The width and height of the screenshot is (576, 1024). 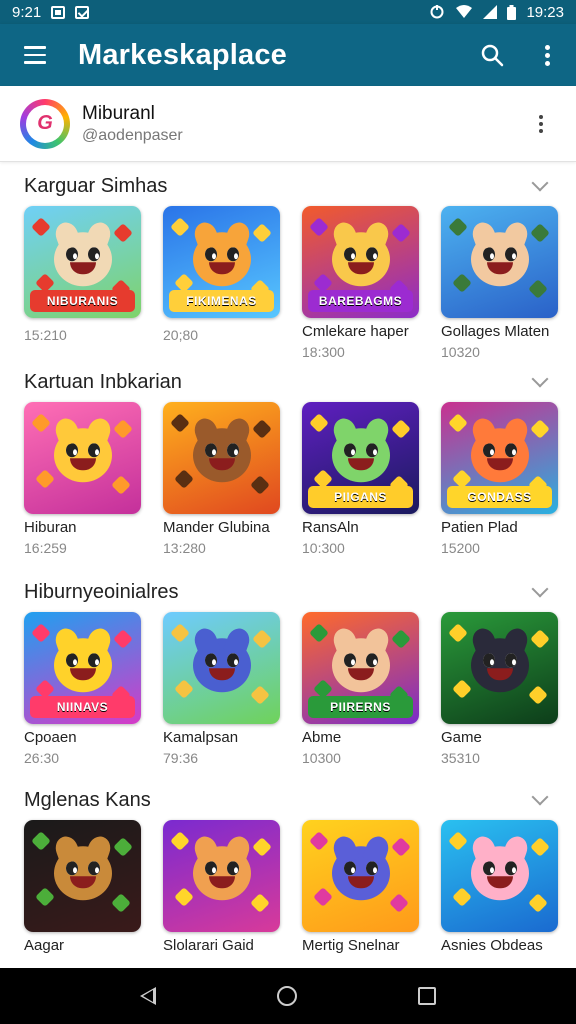 What do you see at coordinates (181, 335) in the screenshot?
I see `app-download-count: 20;80` at bounding box center [181, 335].